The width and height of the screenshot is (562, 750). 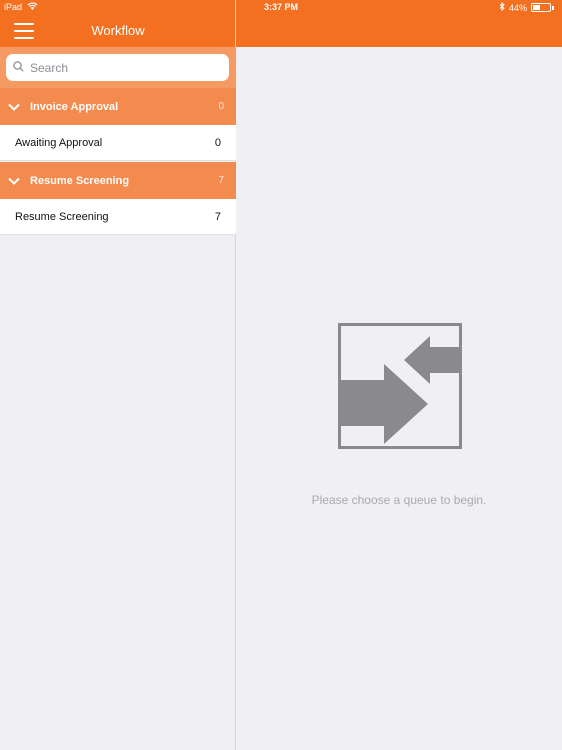 I want to click on search-input, so click(x=120, y=67).